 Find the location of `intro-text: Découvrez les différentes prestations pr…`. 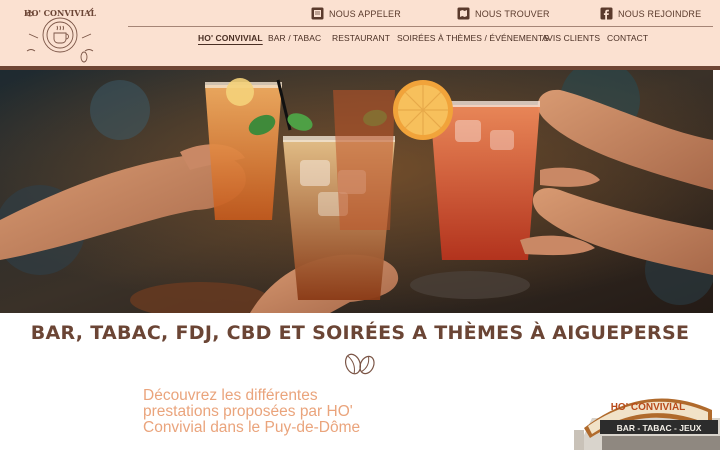

intro-text: Découvrez les différentes prestations pr… is located at coordinates (252, 411).